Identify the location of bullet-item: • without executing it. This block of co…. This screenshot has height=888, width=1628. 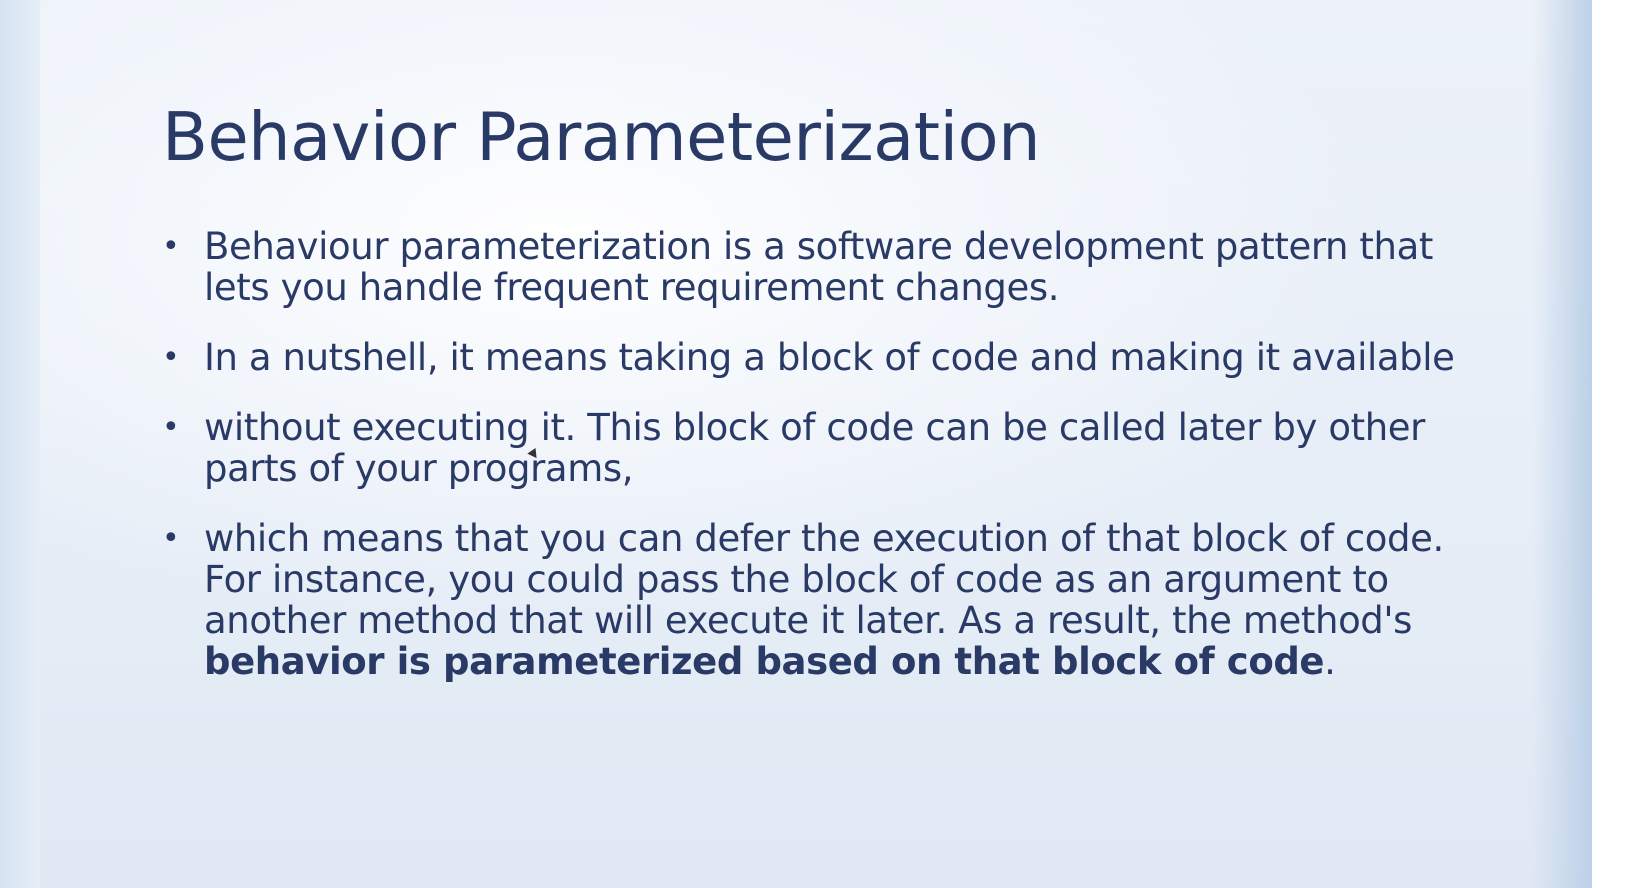
(810, 448).